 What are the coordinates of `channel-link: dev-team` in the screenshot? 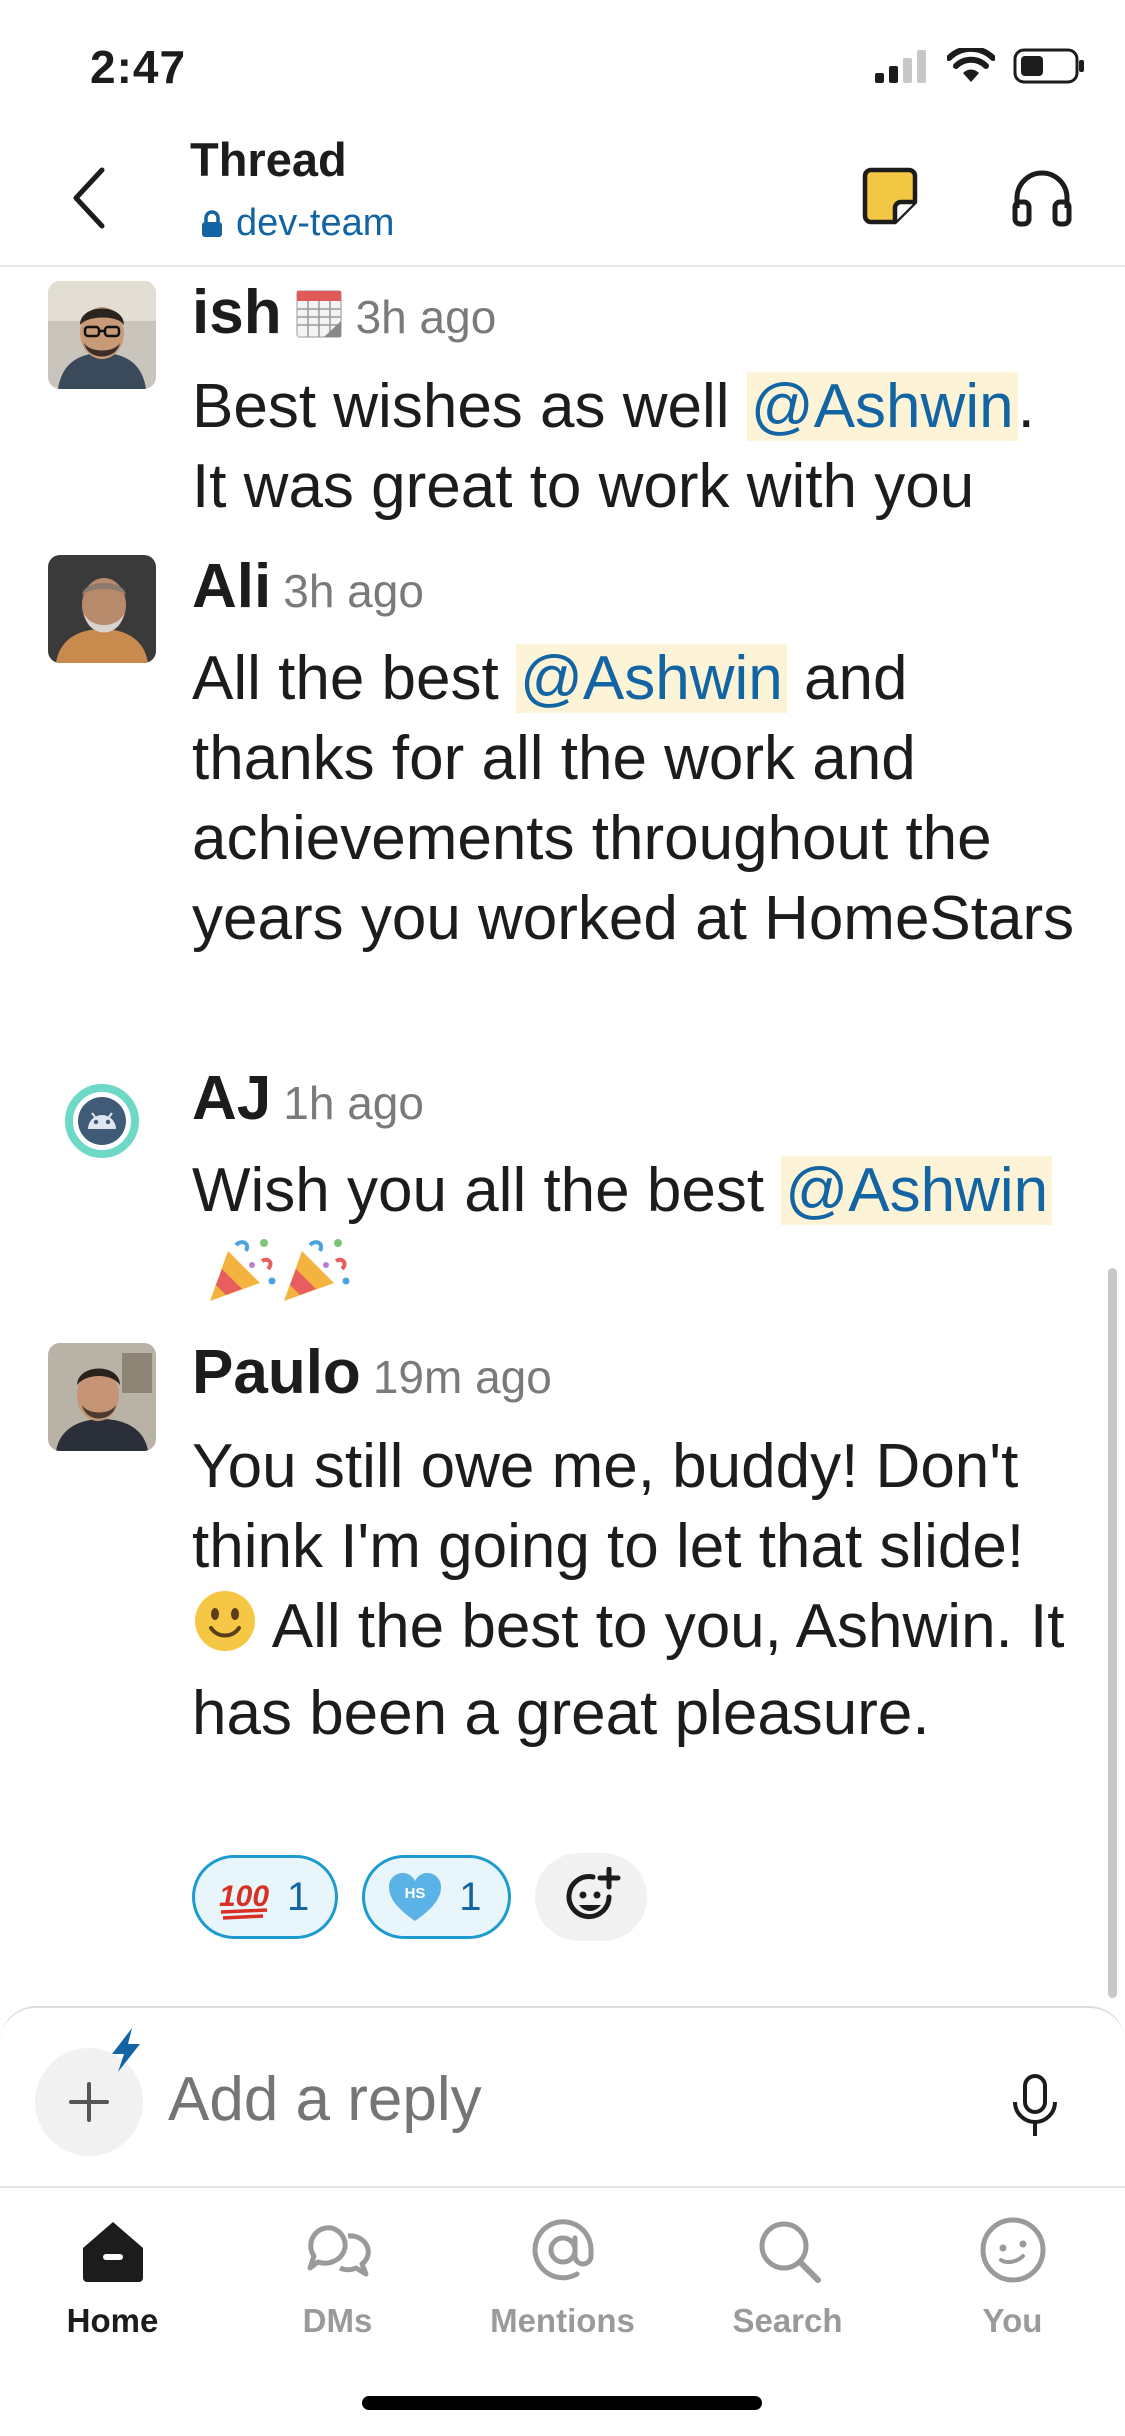 It's located at (297, 223).